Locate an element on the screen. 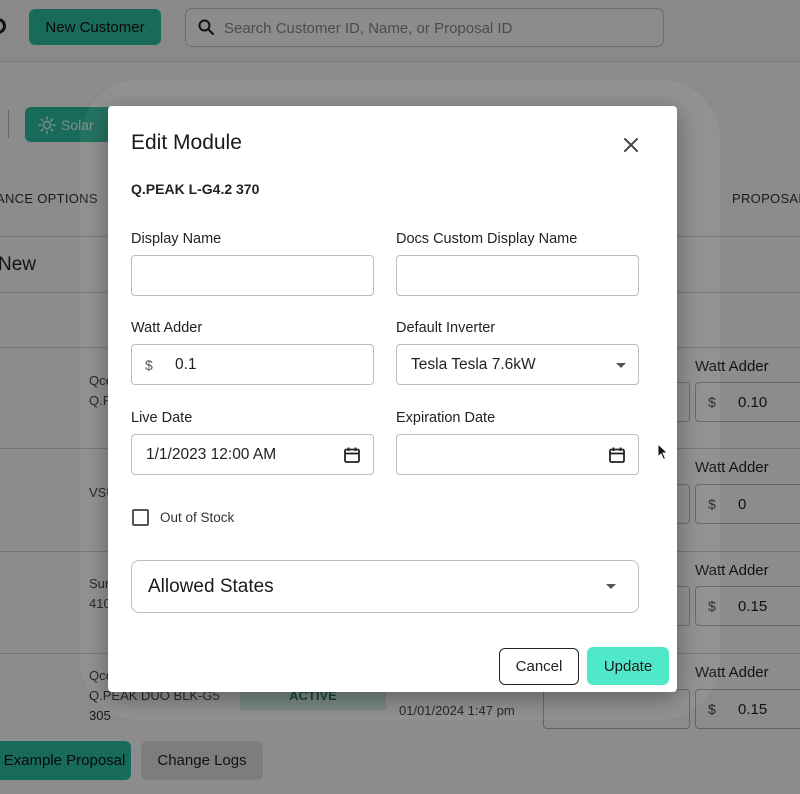 This screenshot has width=800, height=794. close-icon is located at coordinates (631, 145).